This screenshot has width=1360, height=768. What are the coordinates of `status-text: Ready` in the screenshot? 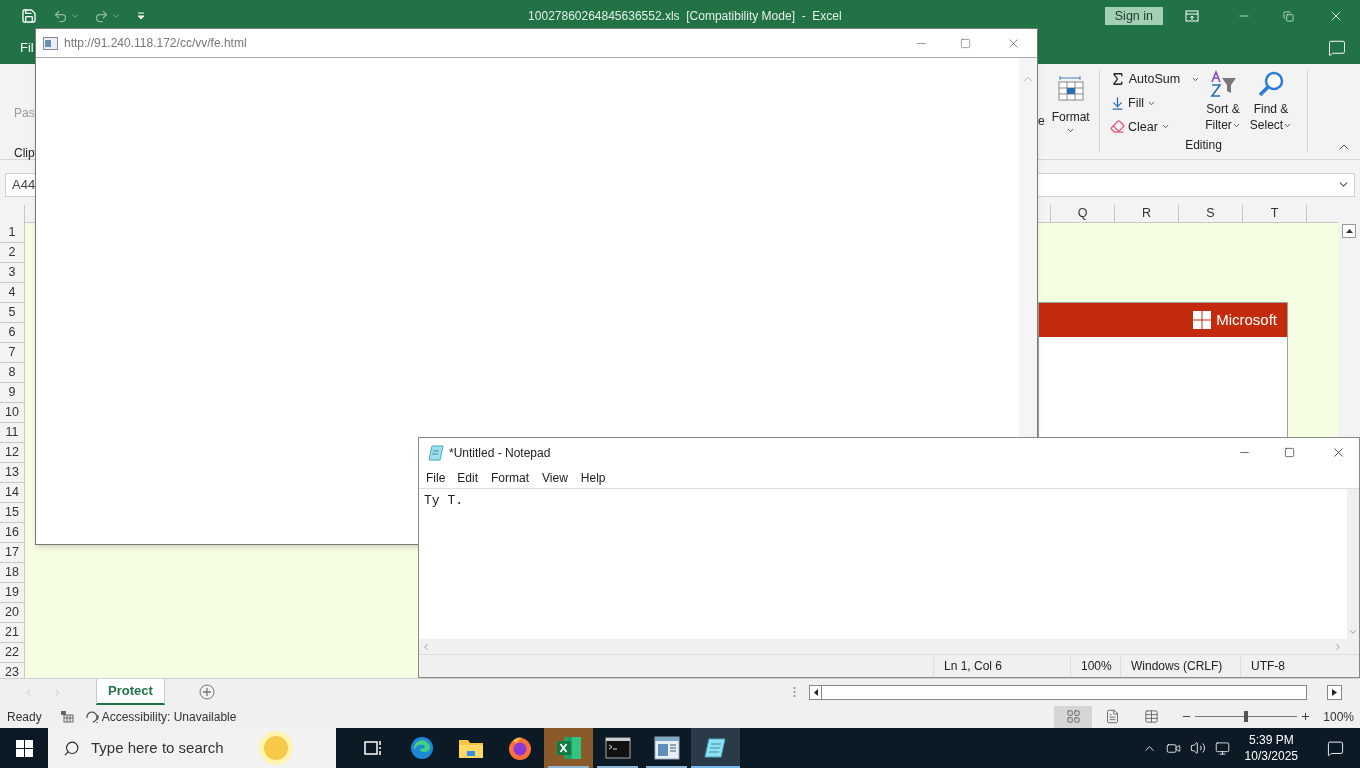 It's located at (24, 717).